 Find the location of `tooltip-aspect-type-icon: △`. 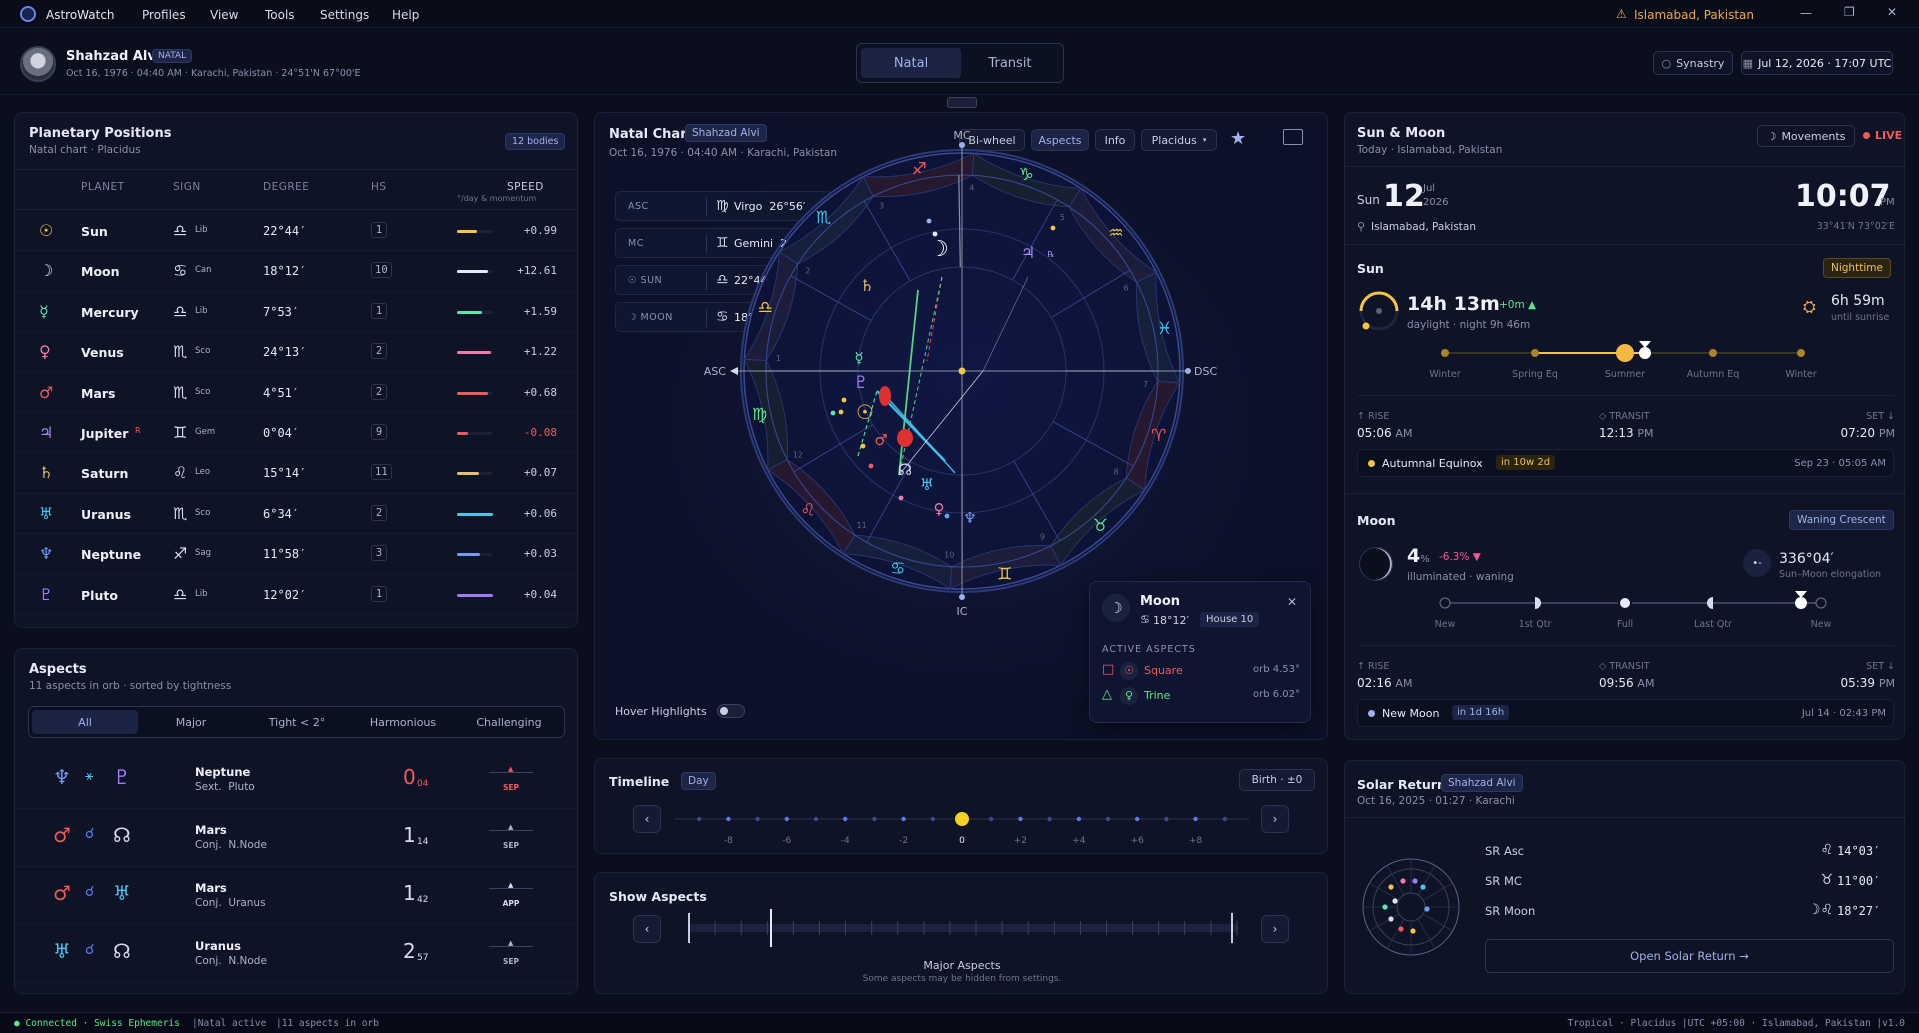

tooltip-aspect-type-icon: △ is located at coordinates (1107, 694).